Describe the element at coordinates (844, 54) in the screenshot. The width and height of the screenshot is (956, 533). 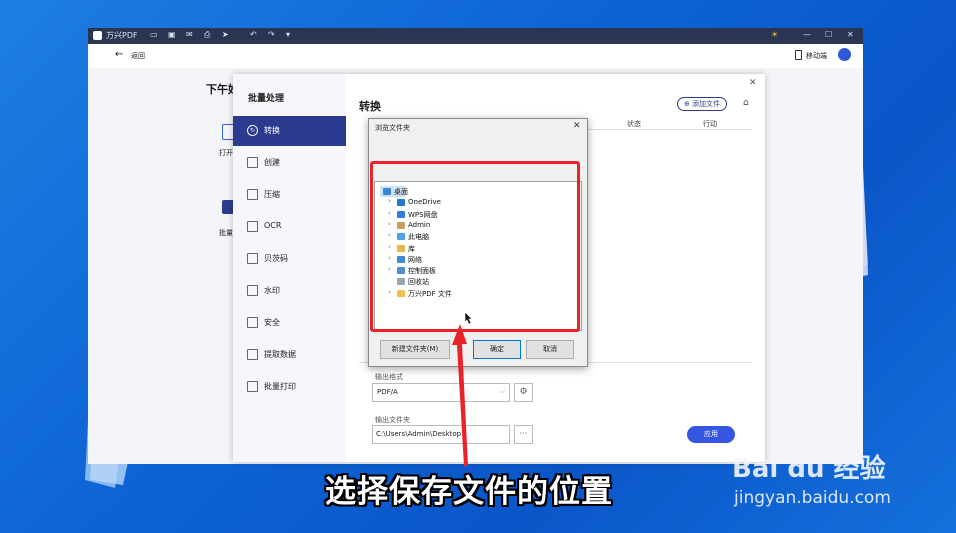
I see `avatar` at that location.